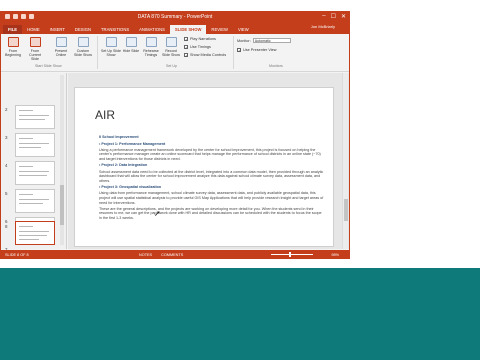 This screenshot has width=480, height=360. What do you see at coordinates (111, 42) in the screenshot?
I see `setup-icon` at bounding box center [111, 42].